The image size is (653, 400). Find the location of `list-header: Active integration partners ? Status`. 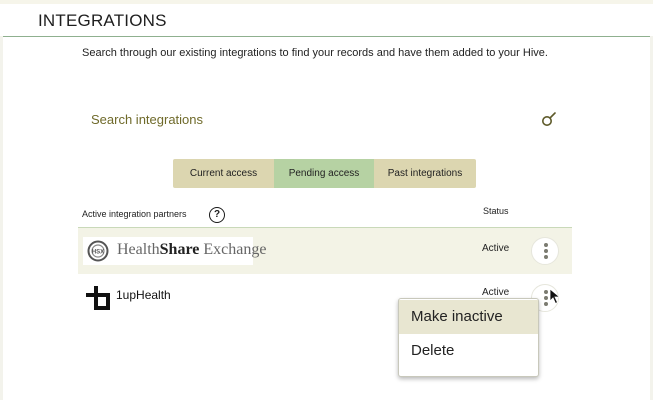

list-header: Active integration partners ? Status is located at coordinates (327, 217).